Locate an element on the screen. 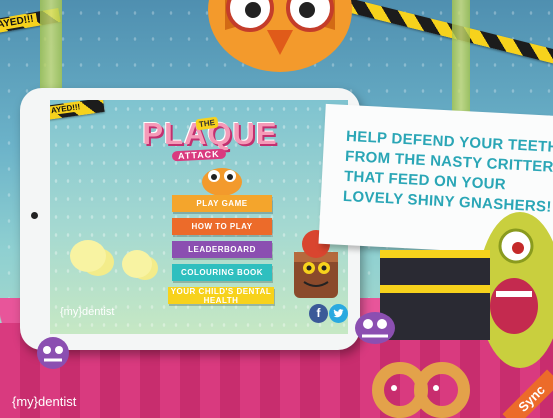 This screenshot has width=553, height=418. logo-monster-icon is located at coordinates (222, 182).